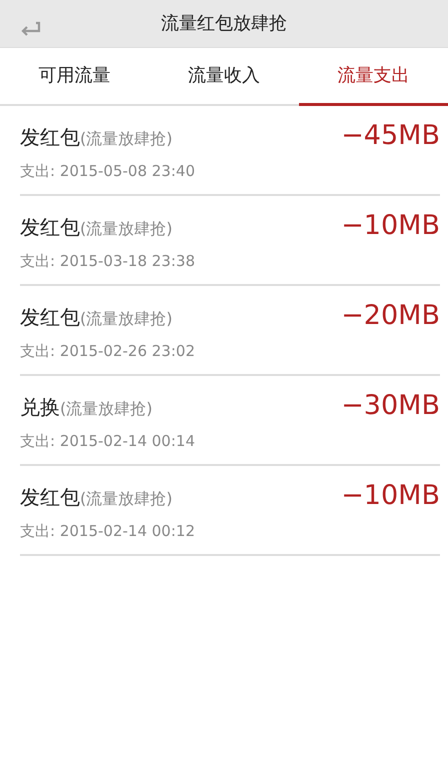  I want to click on record-time: 支出: 2015-02-14 00:14, so click(107, 441).